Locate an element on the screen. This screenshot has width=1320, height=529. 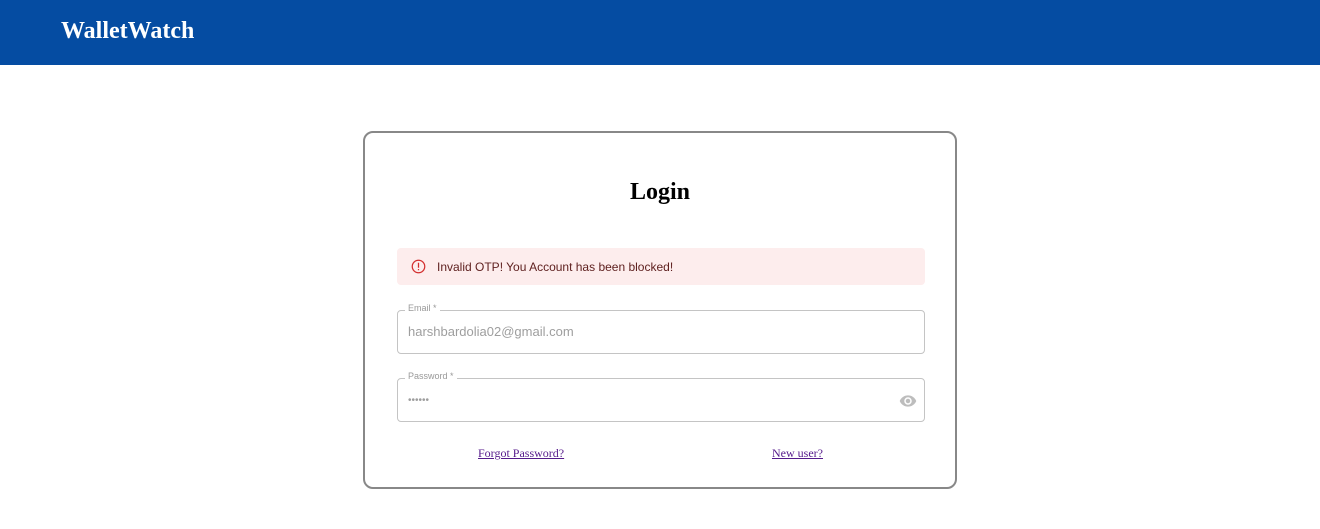
top-navbar: WalletWatch is located at coordinates (660, 32).